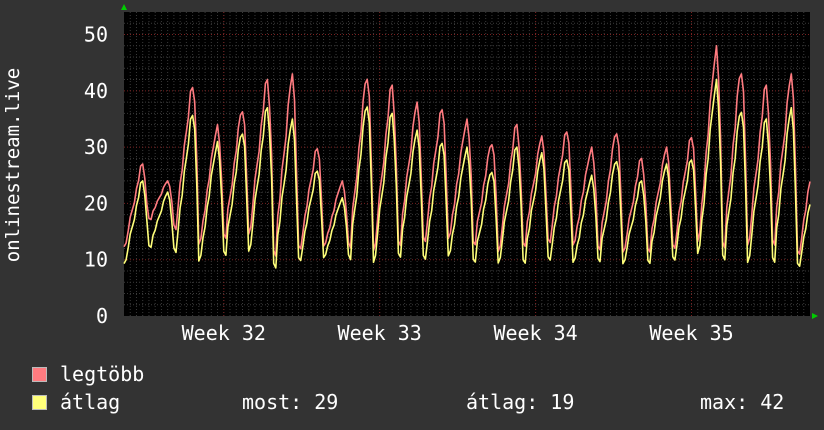 The height and width of the screenshot is (430, 824). What do you see at coordinates (224, 333) in the screenshot?
I see `x-tick-label: Week 32` at bounding box center [224, 333].